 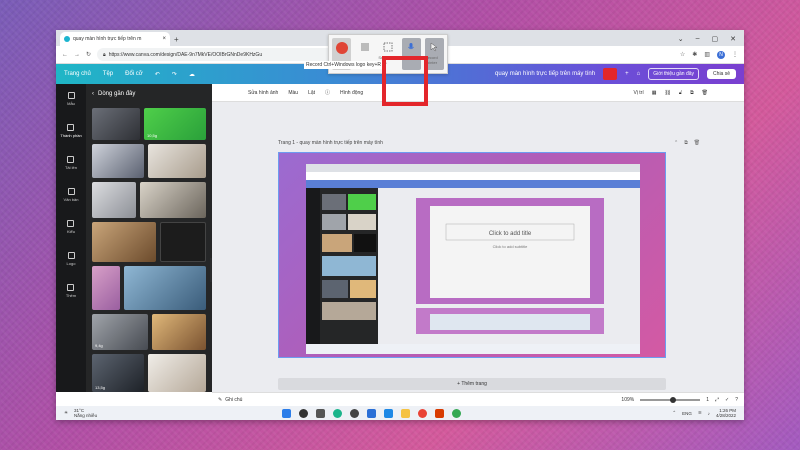 What do you see at coordinates (681, 39) in the screenshot?
I see `chevron-down-icon: ⌄` at bounding box center [681, 39].